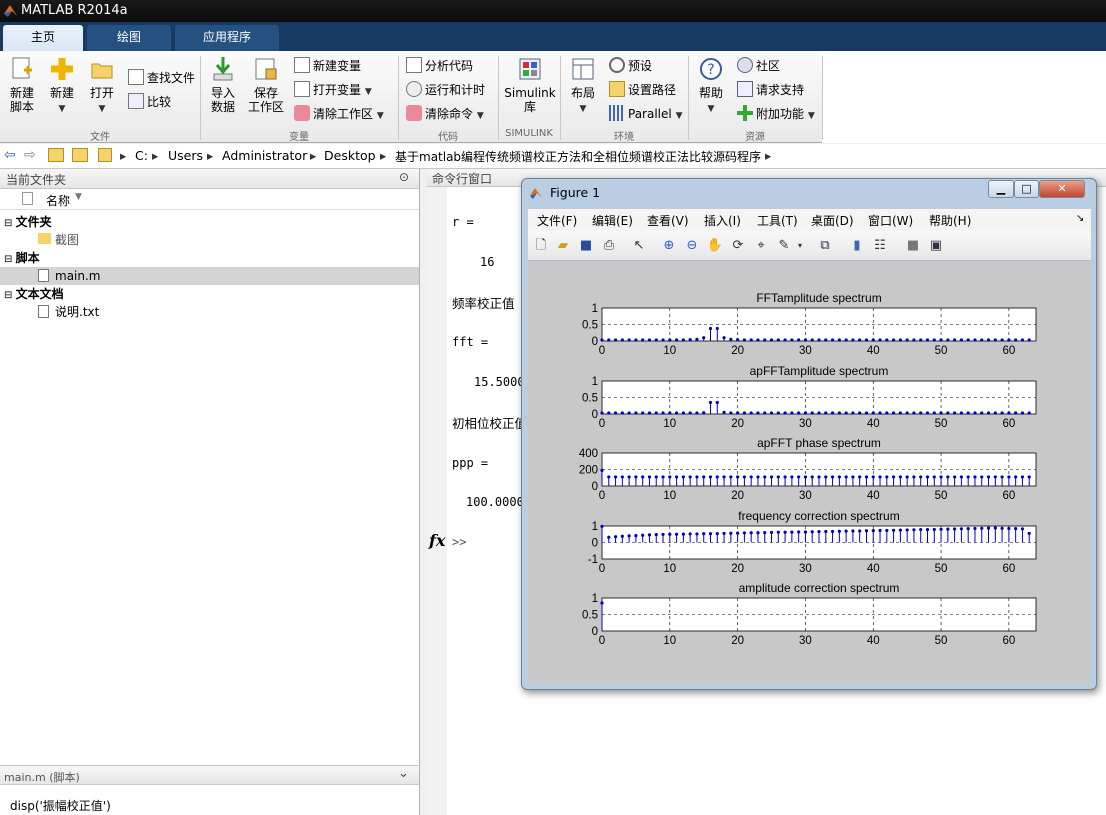  Describe the element at coordinates (825, 246) in the screenshot. I see `link-plot-icon: ⧉` at that location.